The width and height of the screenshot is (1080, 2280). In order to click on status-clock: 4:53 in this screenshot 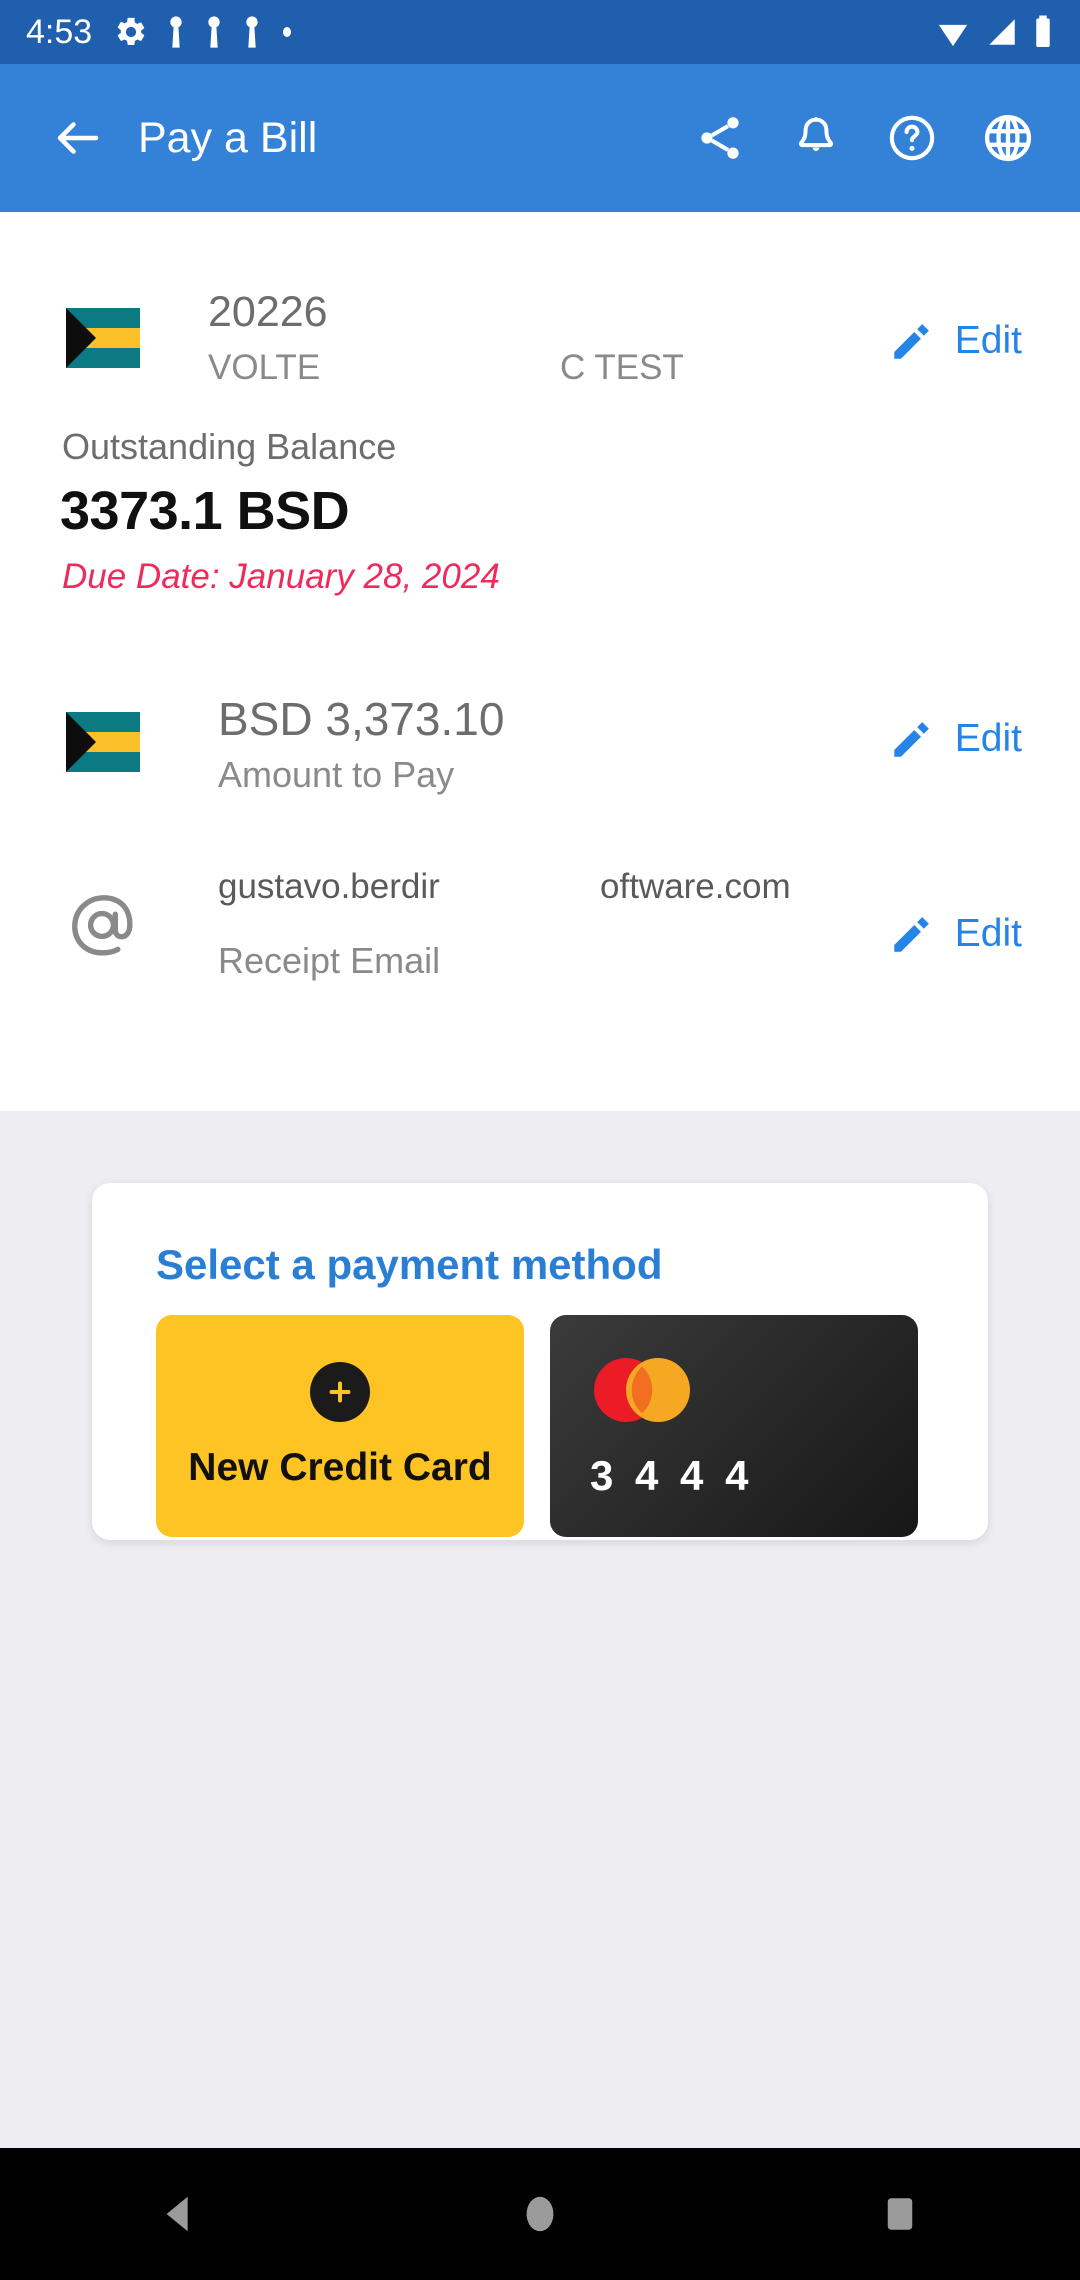, I will do `click(59, 32)`.